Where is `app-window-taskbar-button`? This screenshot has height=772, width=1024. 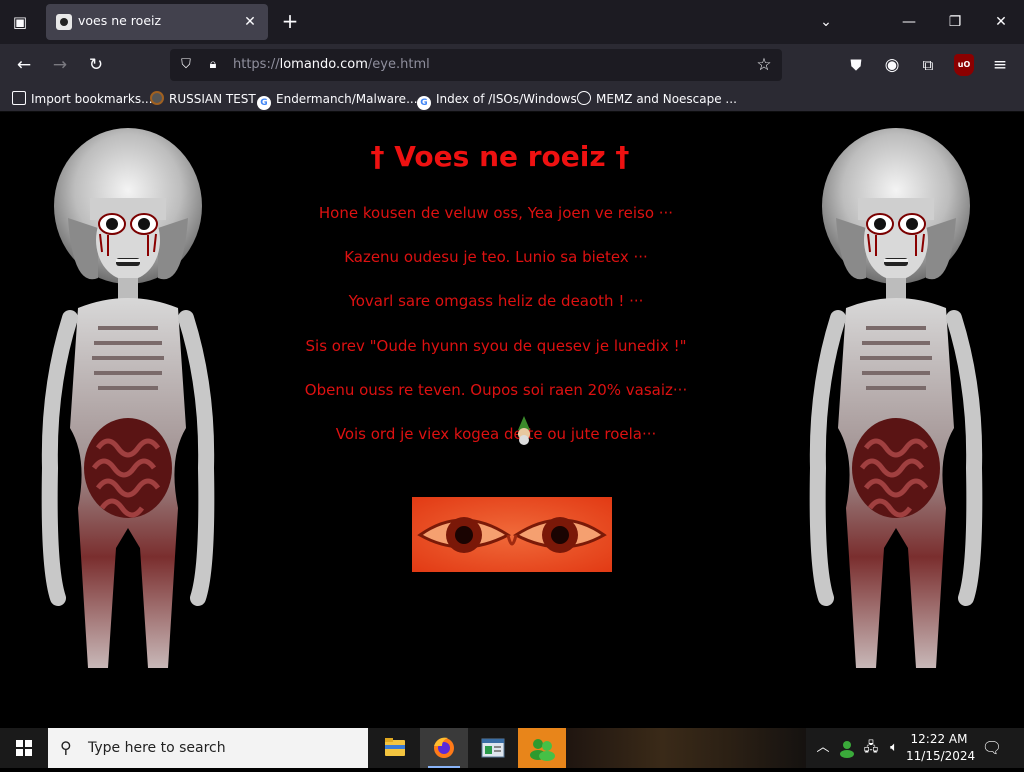
app-window-taskbar-button is located at coordinates (493, 748).